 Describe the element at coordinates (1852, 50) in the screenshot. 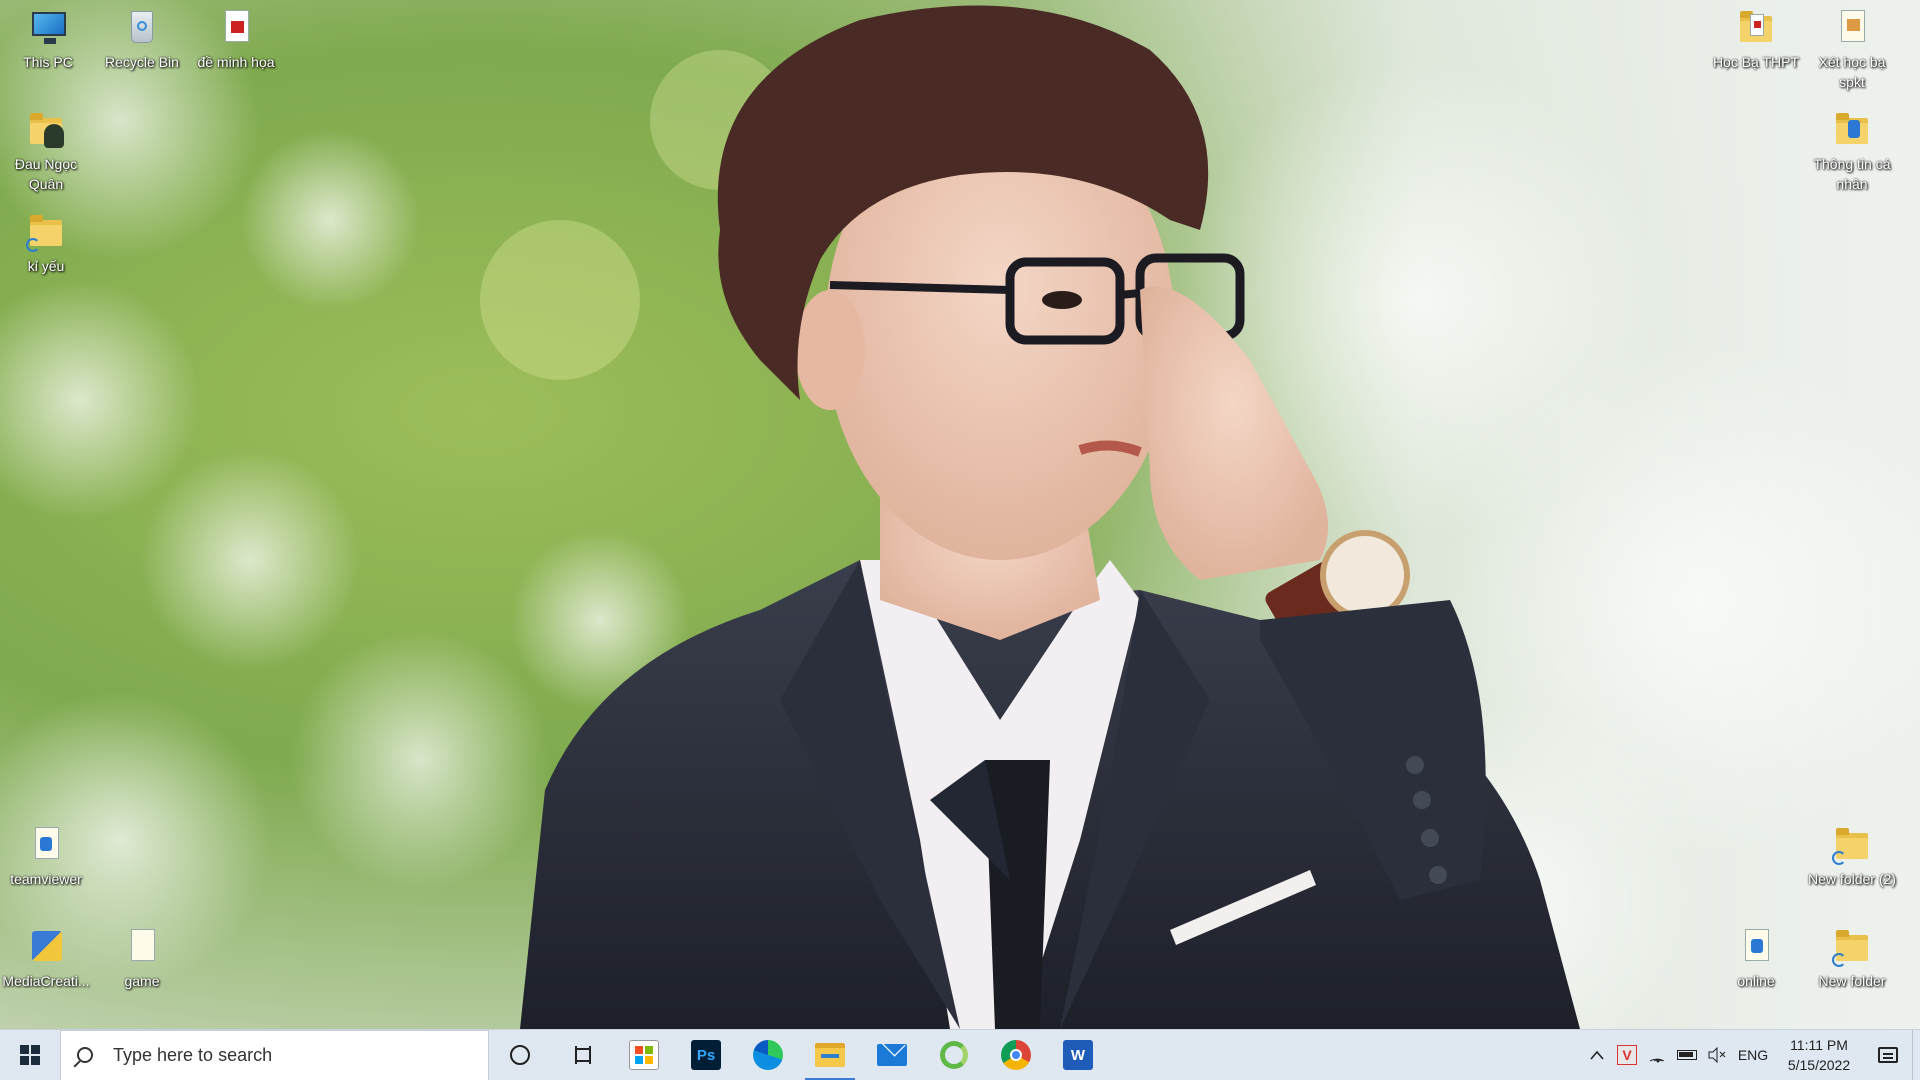

I see `desktop-icon-xet-hoc-ba-spkt: Xét học bạ spkt` at that location.